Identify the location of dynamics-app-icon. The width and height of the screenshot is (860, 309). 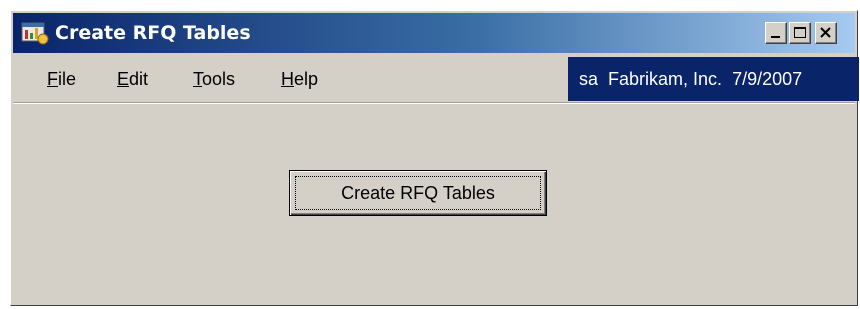
(35, 33).